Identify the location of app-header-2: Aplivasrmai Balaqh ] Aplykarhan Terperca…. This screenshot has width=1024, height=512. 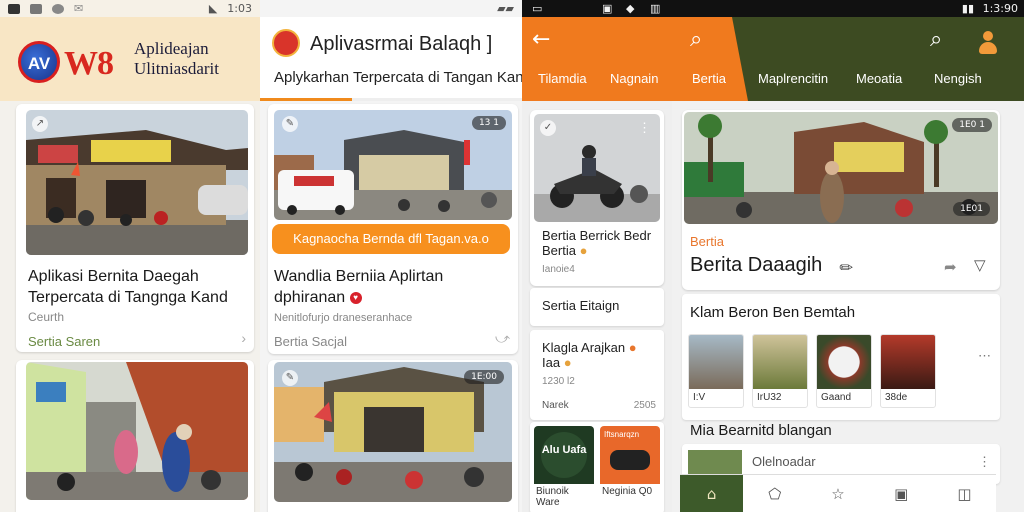
(391, 59).